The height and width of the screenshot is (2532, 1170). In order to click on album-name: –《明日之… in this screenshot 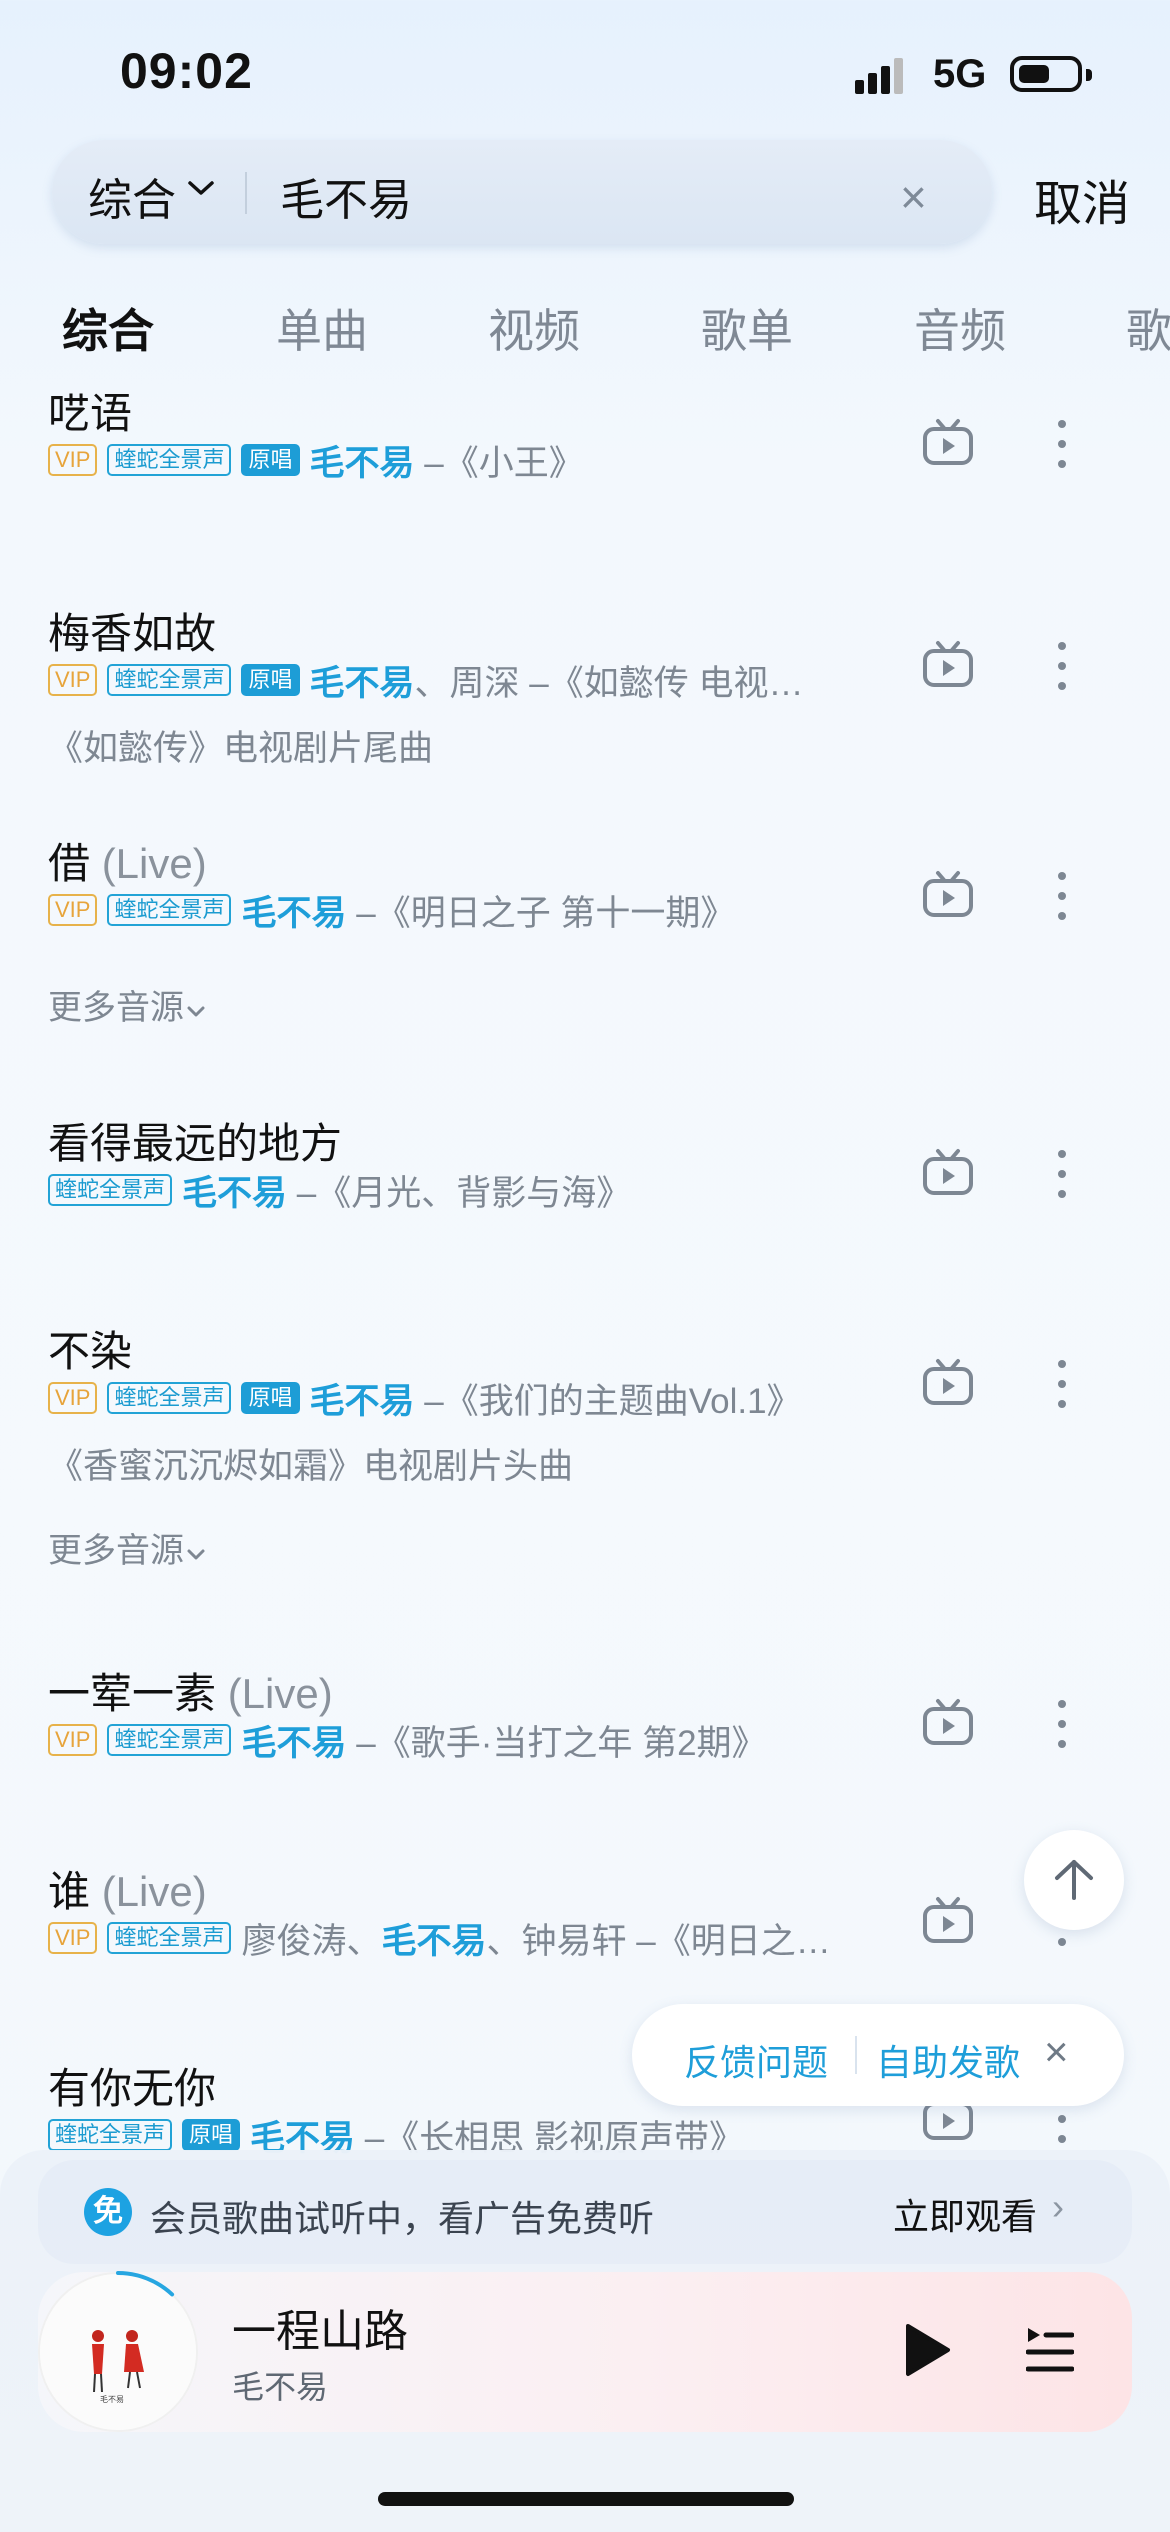, I will do `click(733, 1938)`.